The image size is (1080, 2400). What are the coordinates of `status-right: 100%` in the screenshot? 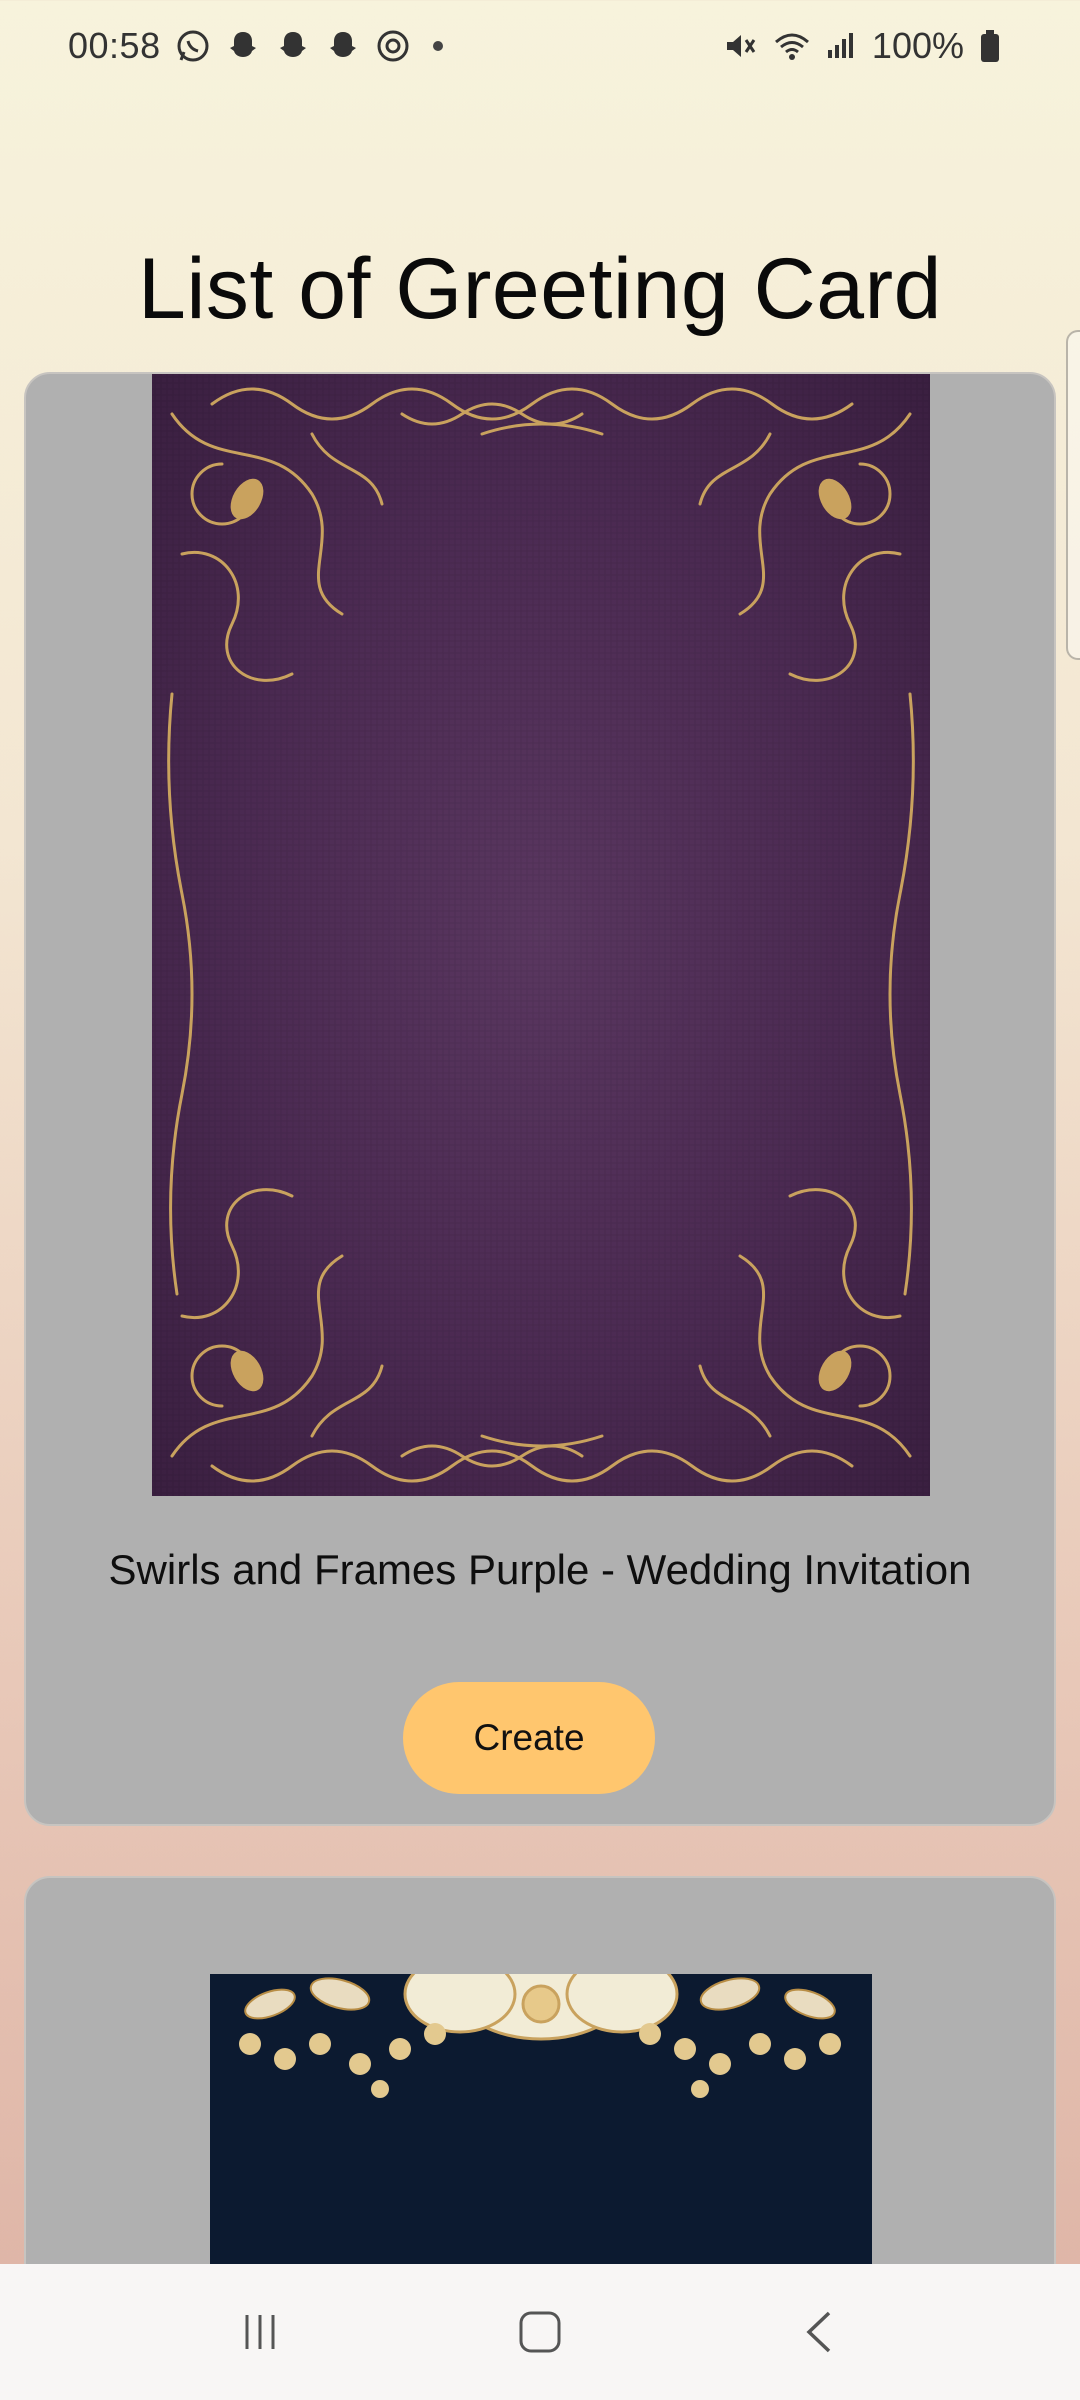 It's located at (868, 46).